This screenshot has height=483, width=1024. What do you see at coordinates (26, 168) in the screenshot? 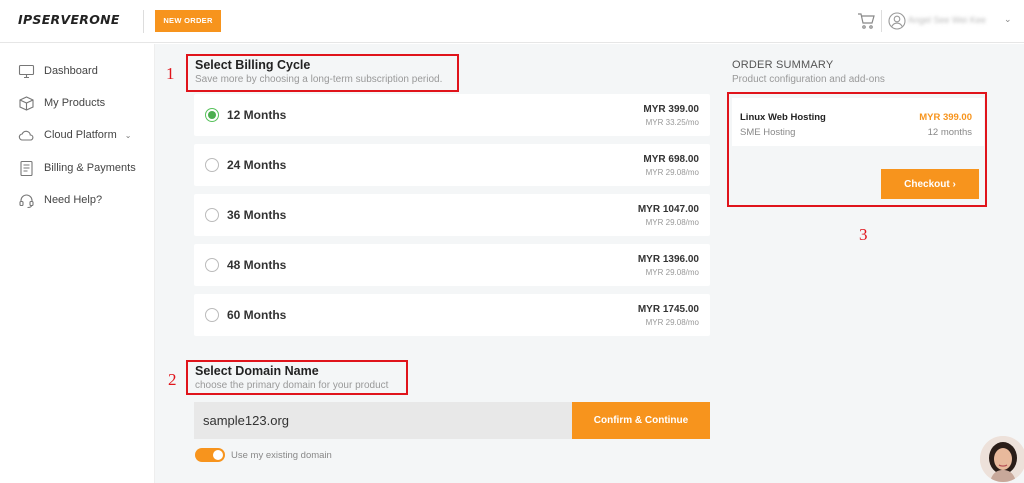
I see `invoice-icon` at bounding box center [26, 168].